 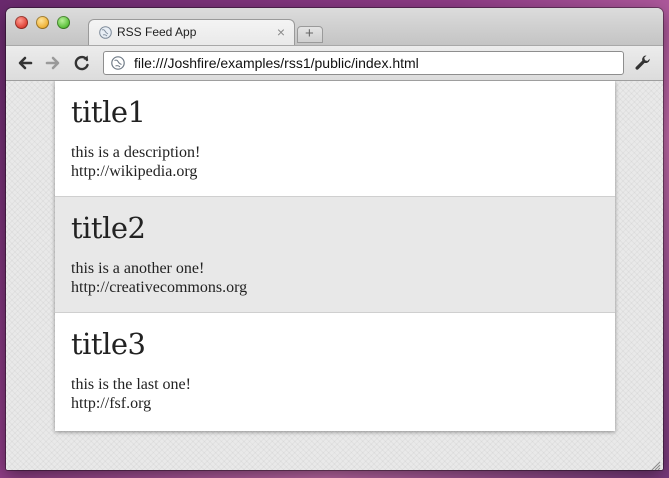 I want to click on browser-tab: RSS Feed App ×, so click(x=191, y=32).